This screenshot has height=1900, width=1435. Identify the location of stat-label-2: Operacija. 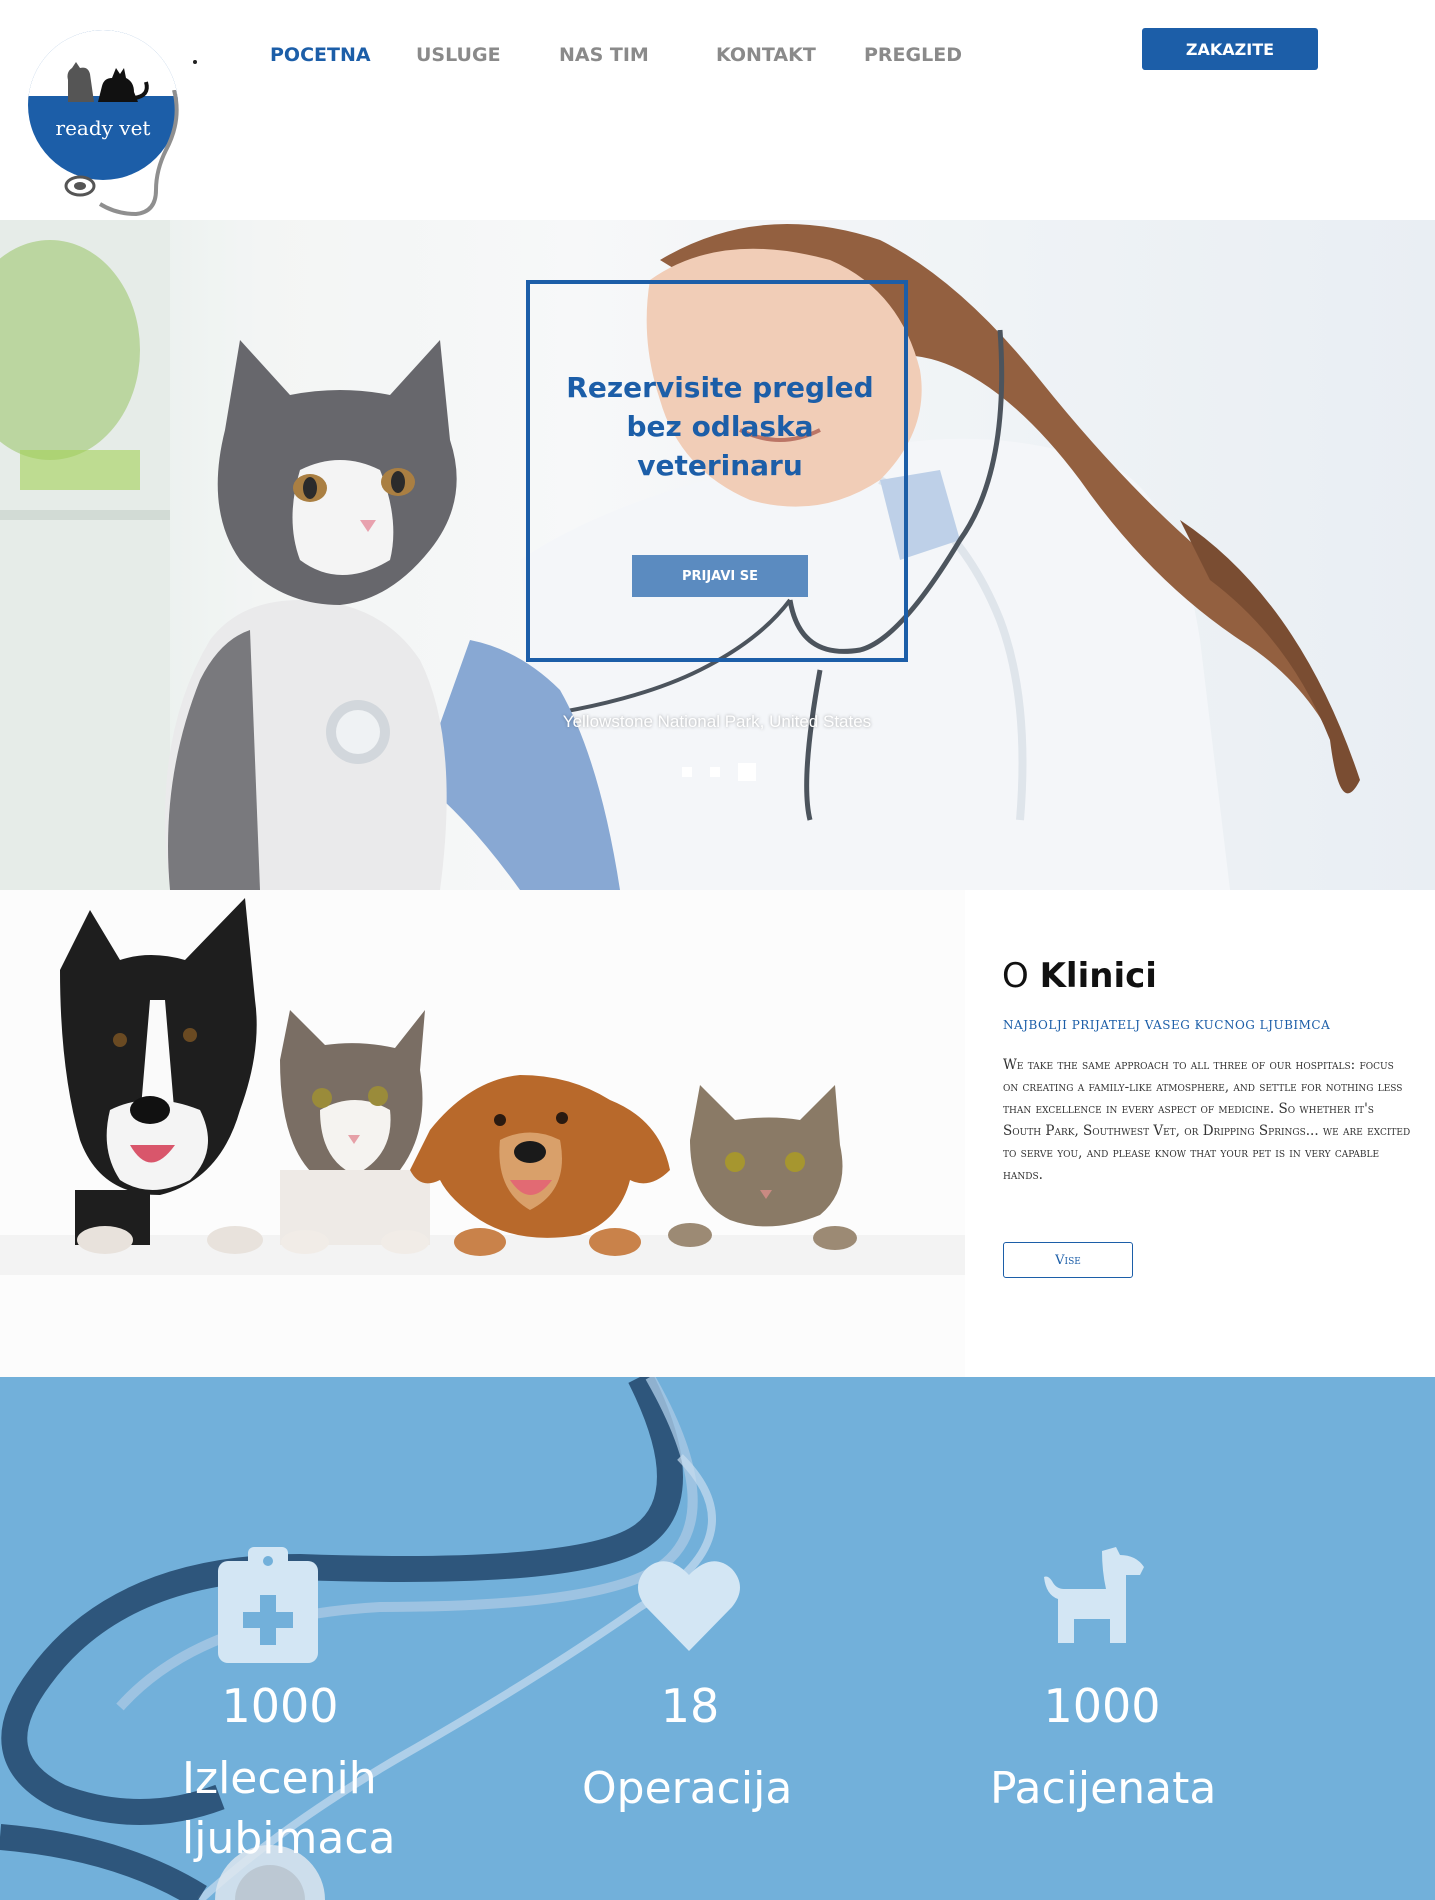
(687, 1788).